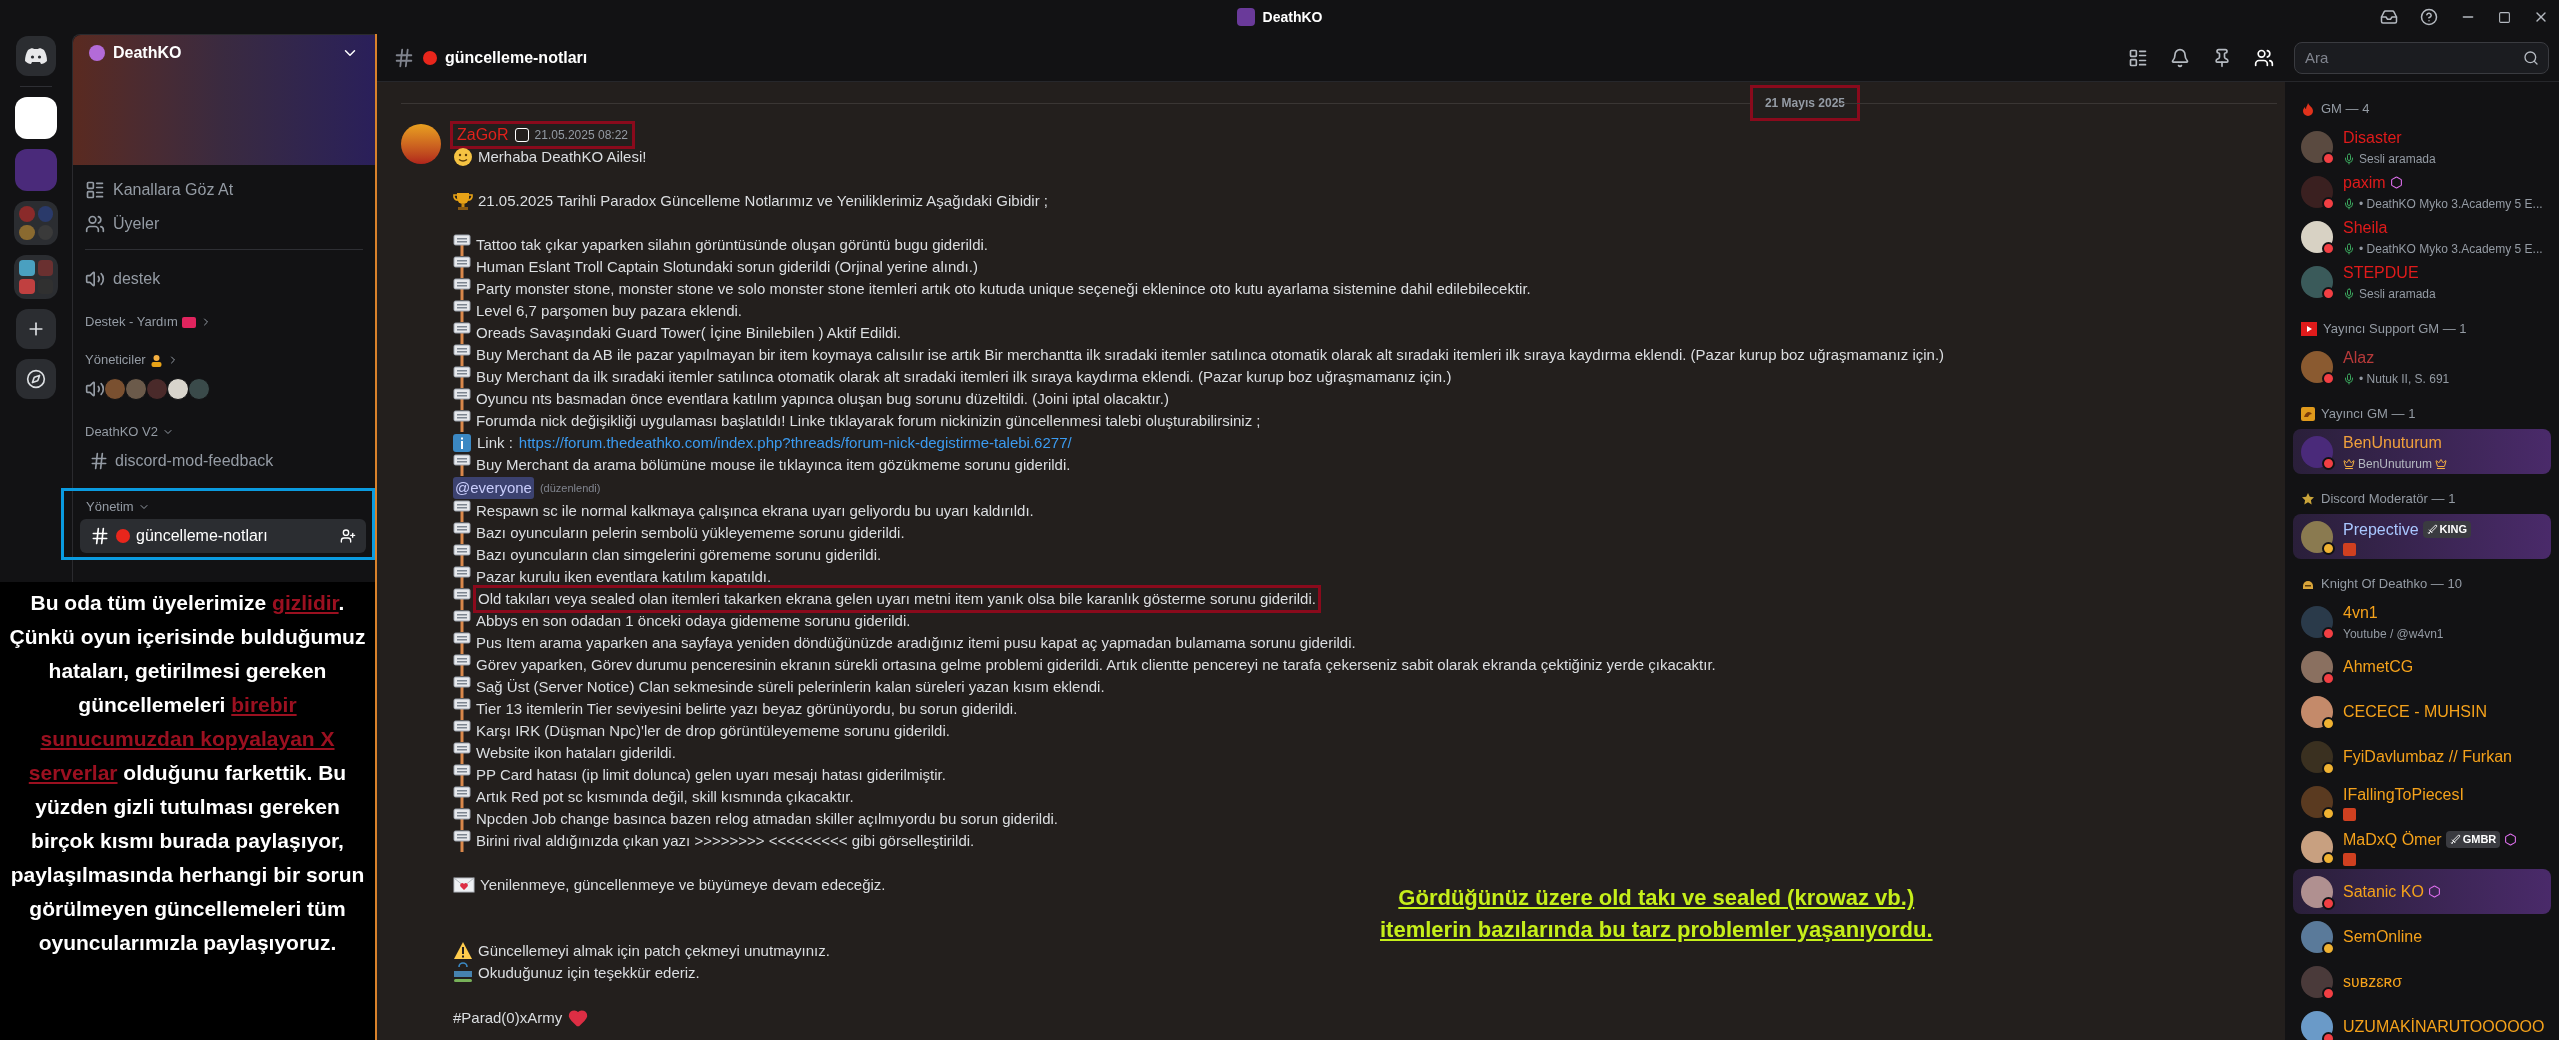  Describe the element at coordinates (2422, 281) in the screenshot. I see `member-row: STEPDUE Sesli aramada` at that location.